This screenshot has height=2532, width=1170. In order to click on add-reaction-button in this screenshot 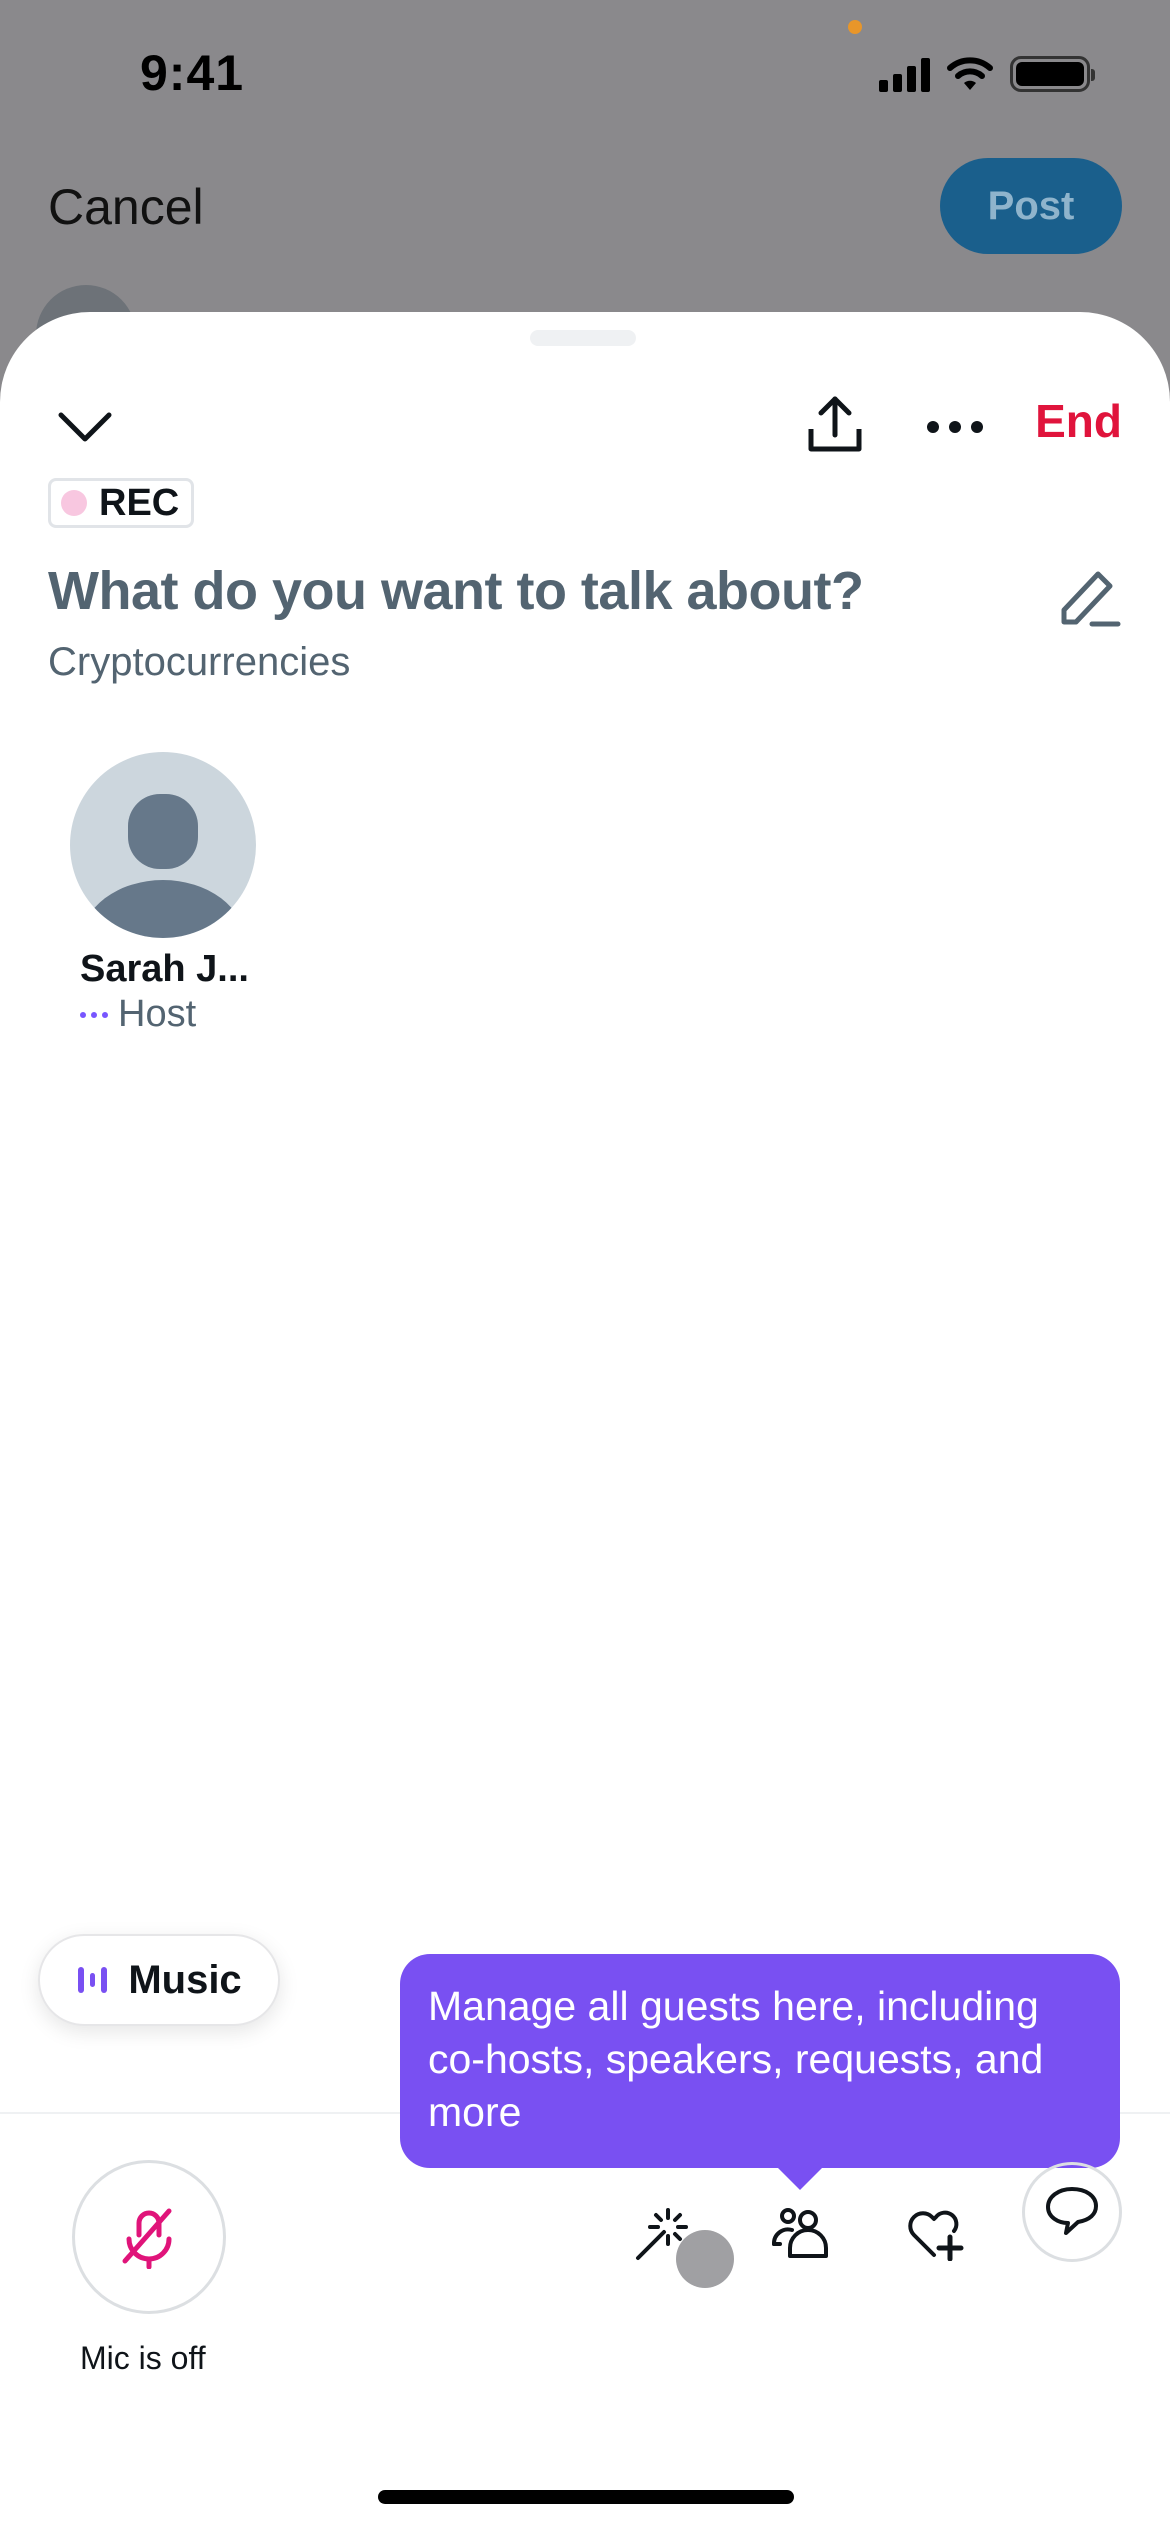, I will do `click(935, 2234)`.